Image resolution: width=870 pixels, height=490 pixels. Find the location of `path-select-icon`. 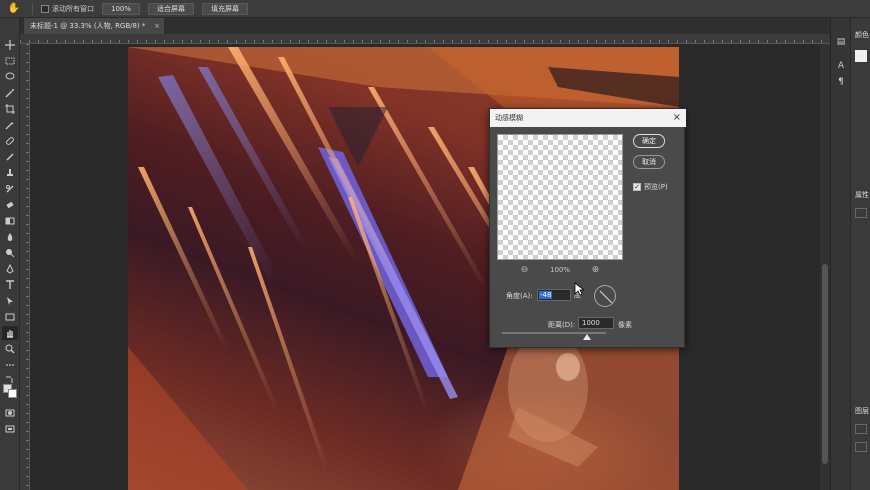

path-select-icon is located at coordinates (10, 301).